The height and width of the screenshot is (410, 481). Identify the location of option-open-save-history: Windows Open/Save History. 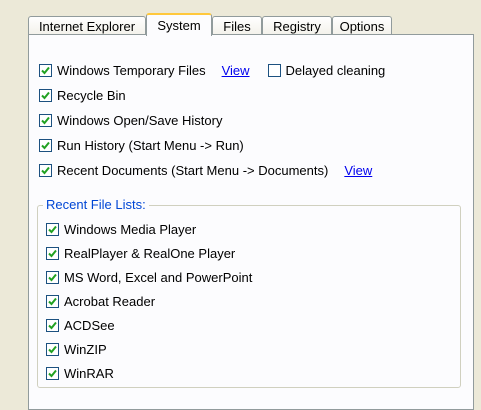
(130, 120).